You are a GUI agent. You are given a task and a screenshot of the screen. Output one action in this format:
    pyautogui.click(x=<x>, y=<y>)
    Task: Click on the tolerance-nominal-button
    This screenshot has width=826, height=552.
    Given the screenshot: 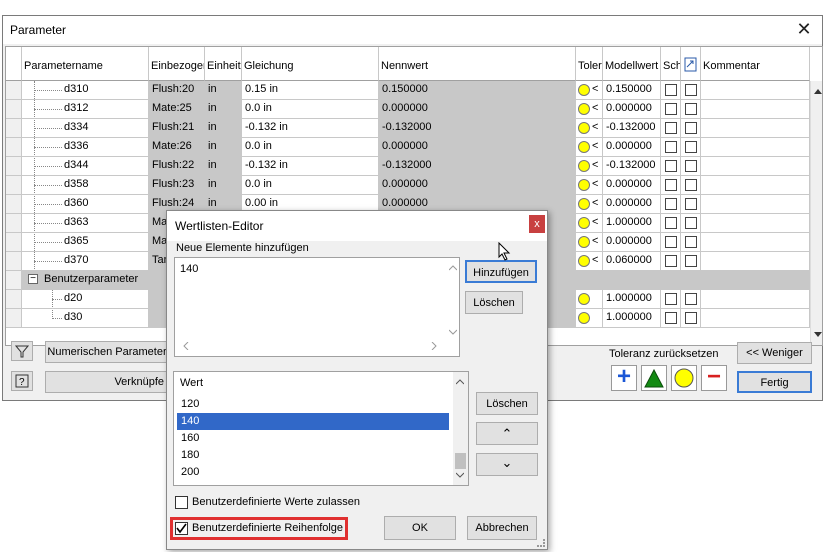 What is the action you would take?
    pyautogui.click(x=684, y=378)
    